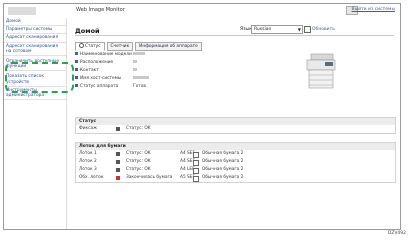 The height and width of the screenshot is (241, 412). I want to click on sidebar-item-system-settings: Параметры системы, so click(35, 30).